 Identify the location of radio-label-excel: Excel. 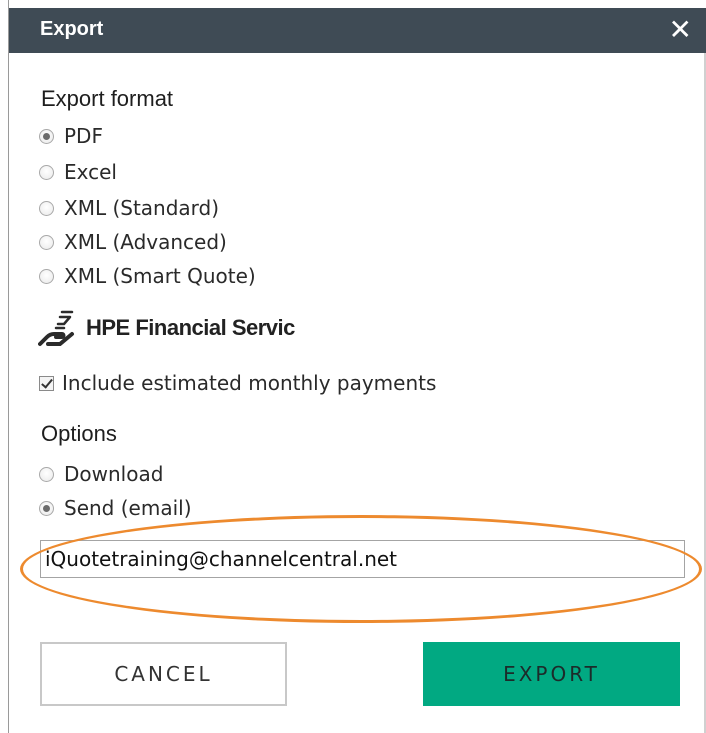
(90, 172).